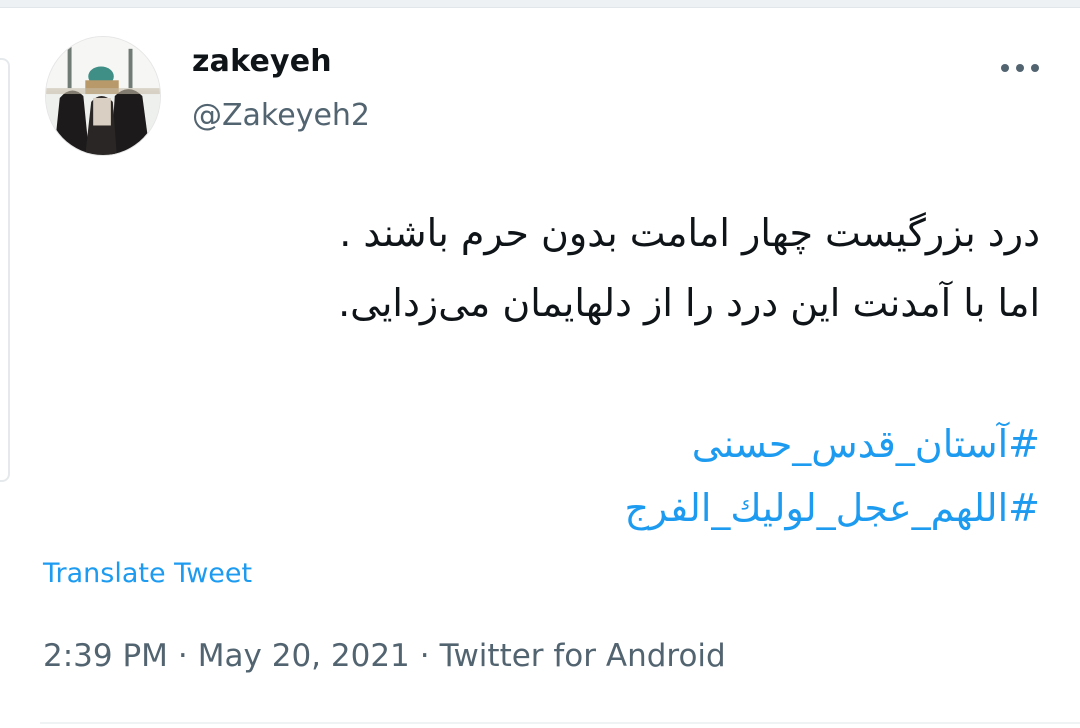 The image size is (1080, 728). I want to click on bottom-divider, so click(560, 723).